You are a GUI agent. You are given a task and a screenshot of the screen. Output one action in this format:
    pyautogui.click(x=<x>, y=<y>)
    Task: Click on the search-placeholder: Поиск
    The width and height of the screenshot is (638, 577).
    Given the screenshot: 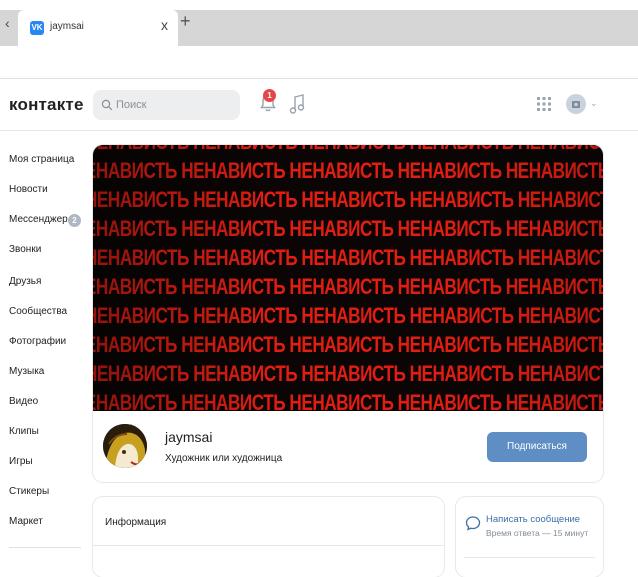 What is the action you would take?
    pyautogui.click(x=131, y=105)
    